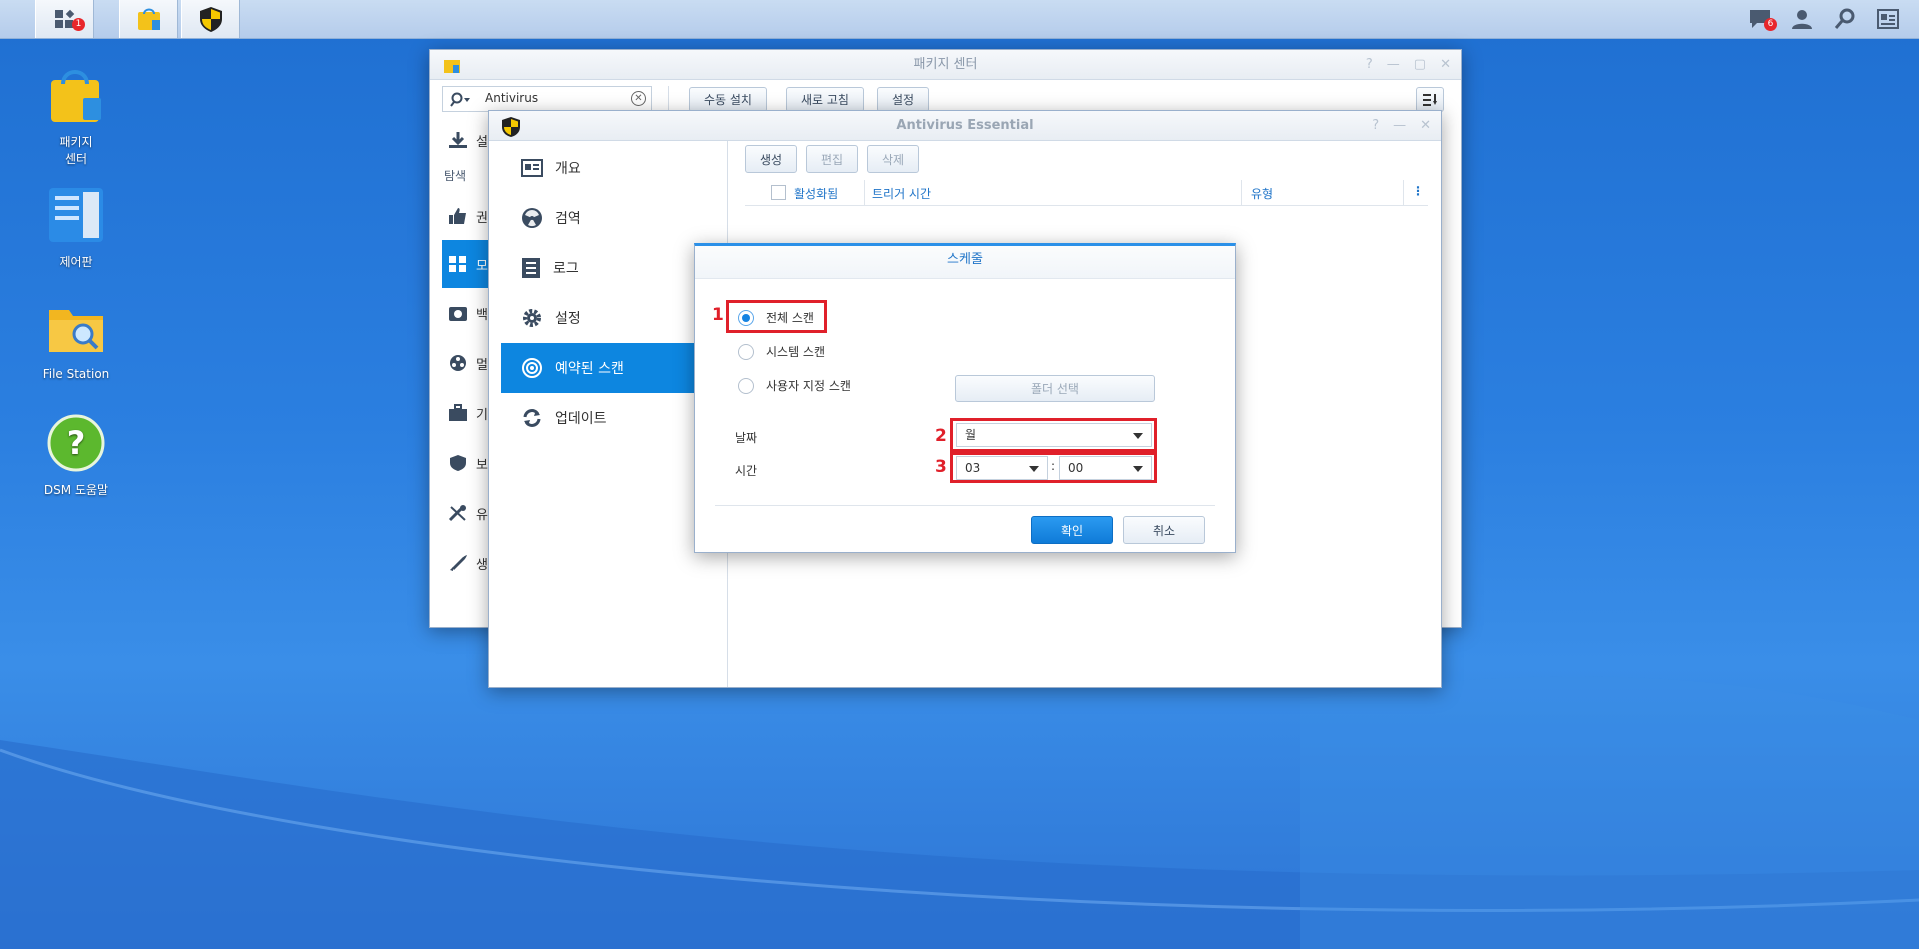 The image size is (1919, 949). Describe the element at coordinates (825, 99) in the screenshot. I see `refresh-button: 새로 고침` at that location.